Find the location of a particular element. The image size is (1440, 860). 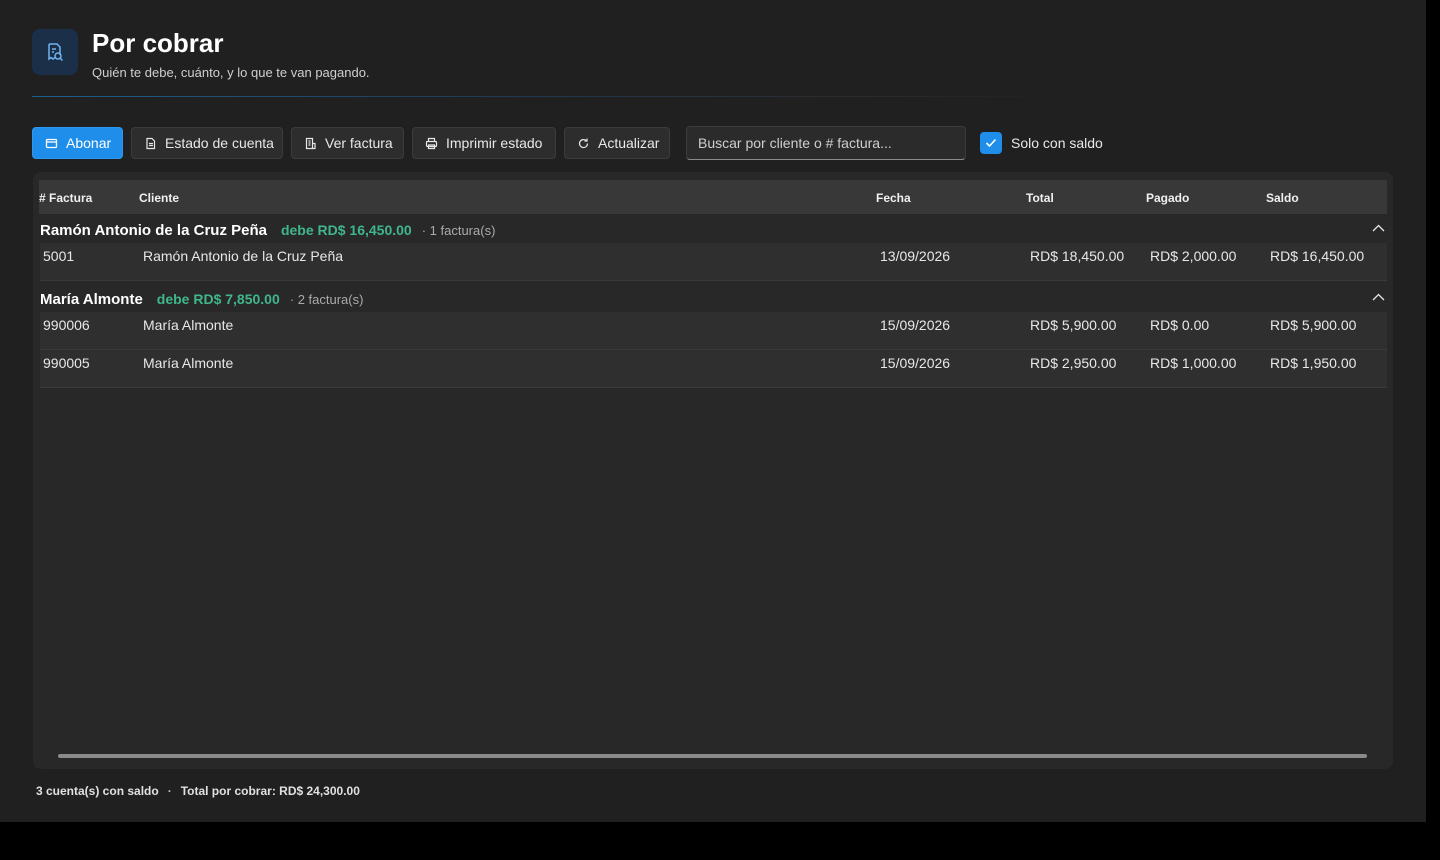

receipt-search-icon is located at coordinates (55, 52).